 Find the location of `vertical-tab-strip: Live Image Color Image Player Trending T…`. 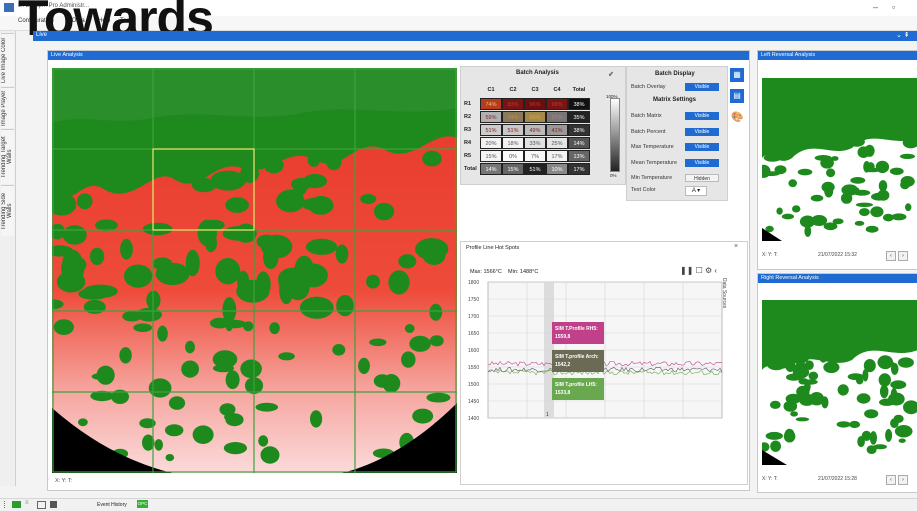

vertical-tab-strip: Live Image Color Image Player Trending T… is located at coordinates (8, 258).